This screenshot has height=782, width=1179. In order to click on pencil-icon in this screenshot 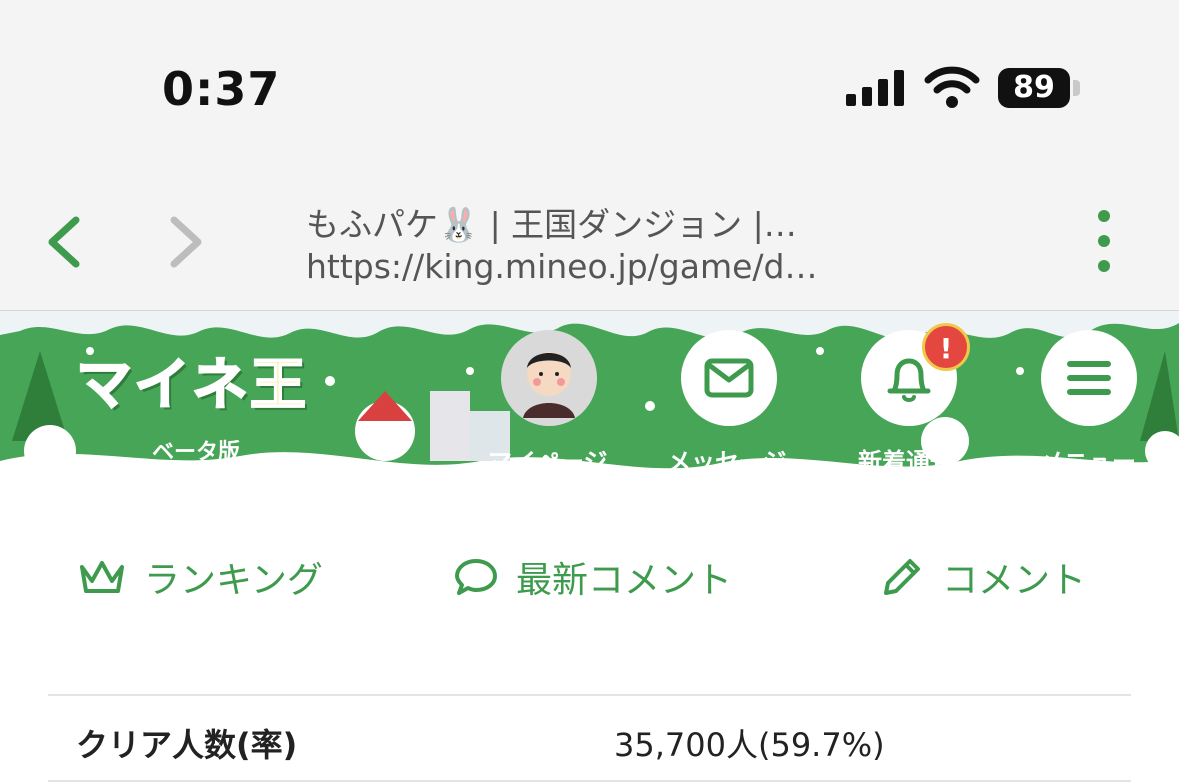, I will do `click(902, 577)`.